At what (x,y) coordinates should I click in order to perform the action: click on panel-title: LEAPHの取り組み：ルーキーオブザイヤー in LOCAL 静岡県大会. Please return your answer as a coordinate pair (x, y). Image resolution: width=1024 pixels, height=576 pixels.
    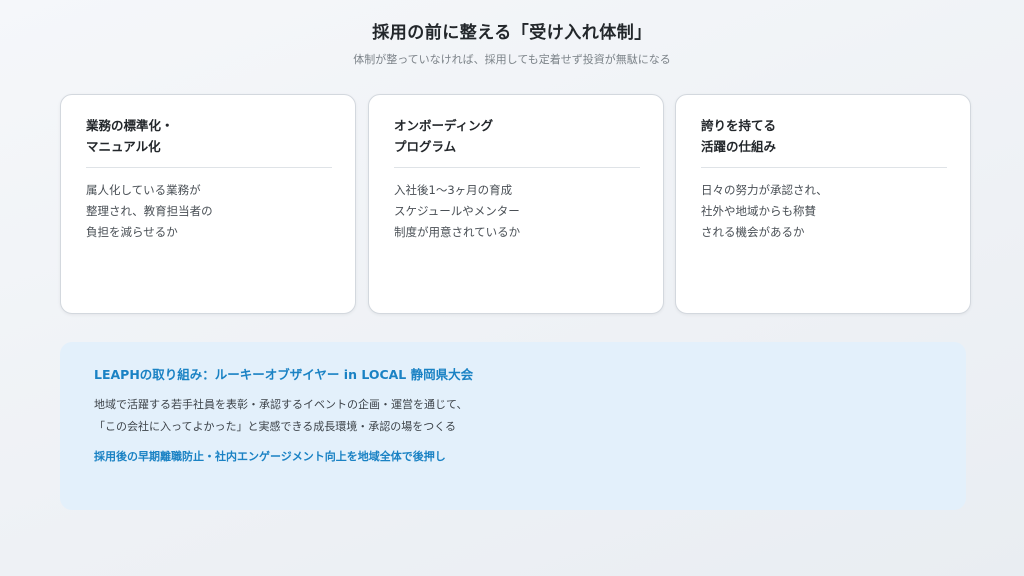
    Looking at the image, I should click on (284, 374).